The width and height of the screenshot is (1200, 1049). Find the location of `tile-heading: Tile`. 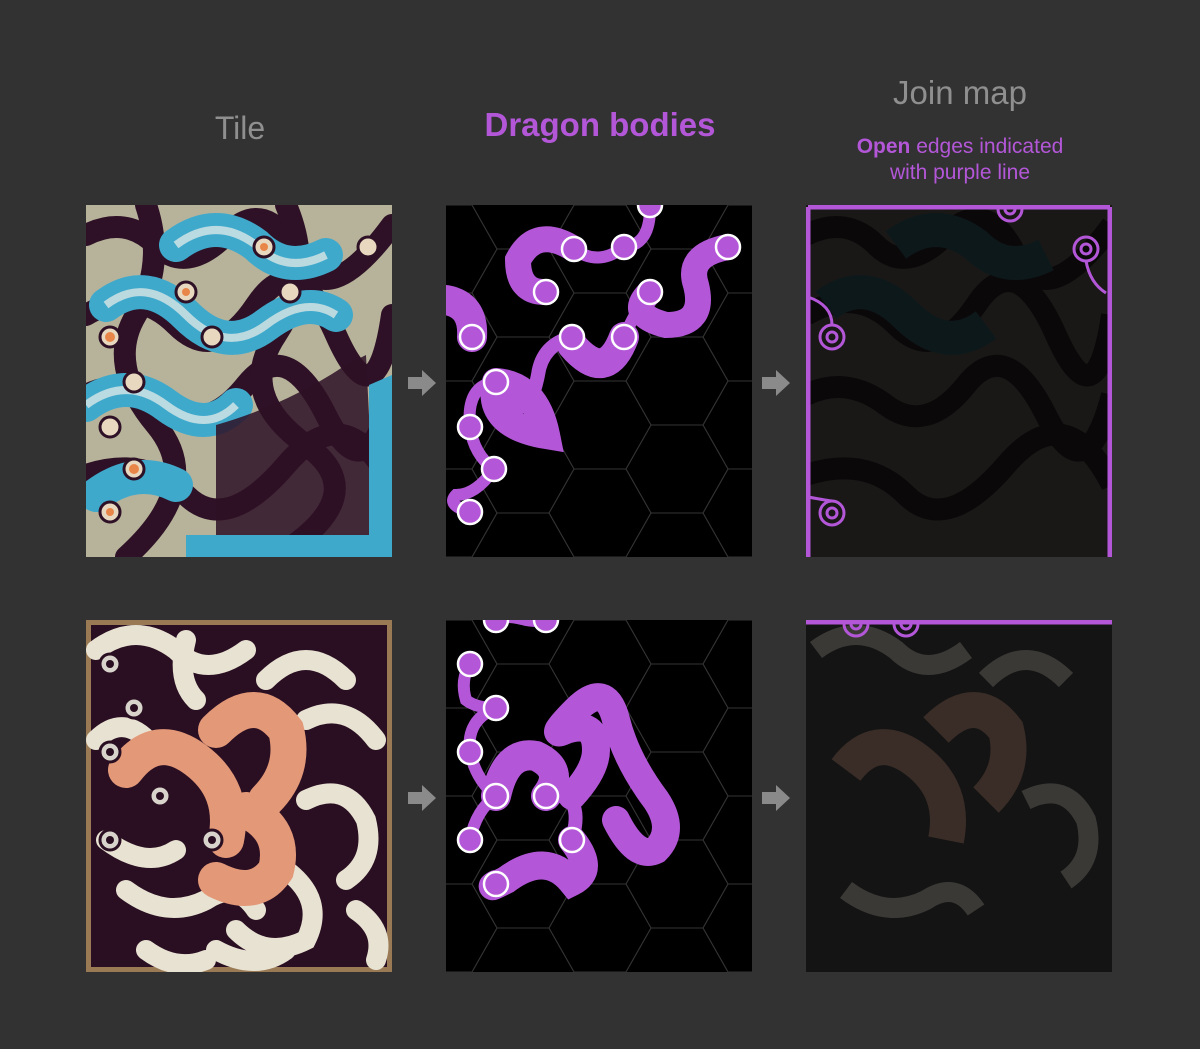

tile-heading: Tile is located at coordinates (240, 128).